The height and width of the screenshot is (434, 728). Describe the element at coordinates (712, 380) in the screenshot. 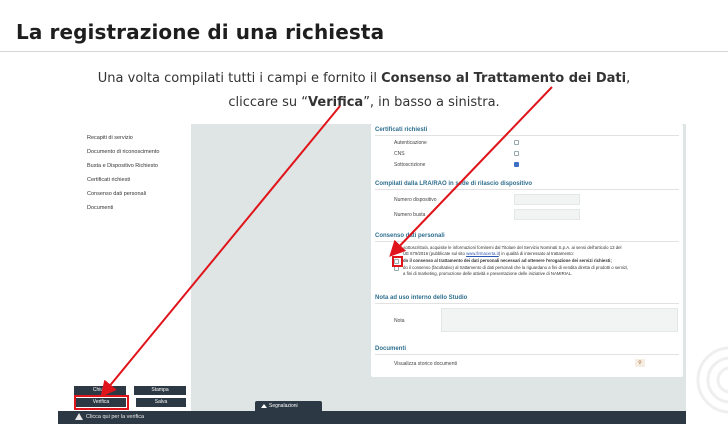

I see `decorative-circles` at that location.